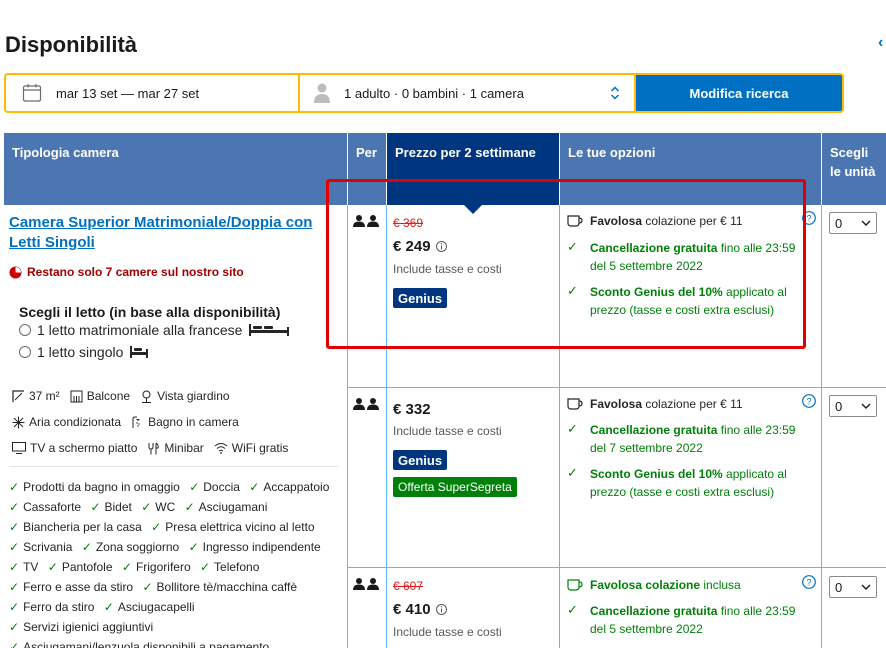 The height and width of the screenshot is (648, 886). Describe the element at coordinates (185, 396) in the screenshot. I see `facility-item: Vista giardino` at that location.